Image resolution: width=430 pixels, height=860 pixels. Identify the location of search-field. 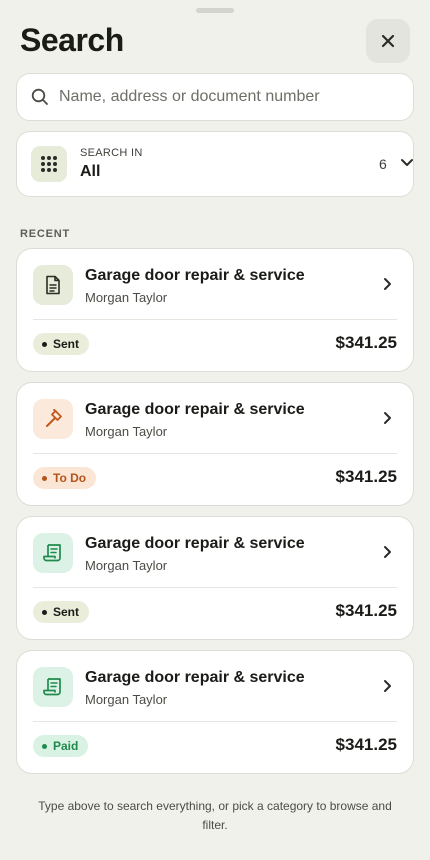
(215, 97).